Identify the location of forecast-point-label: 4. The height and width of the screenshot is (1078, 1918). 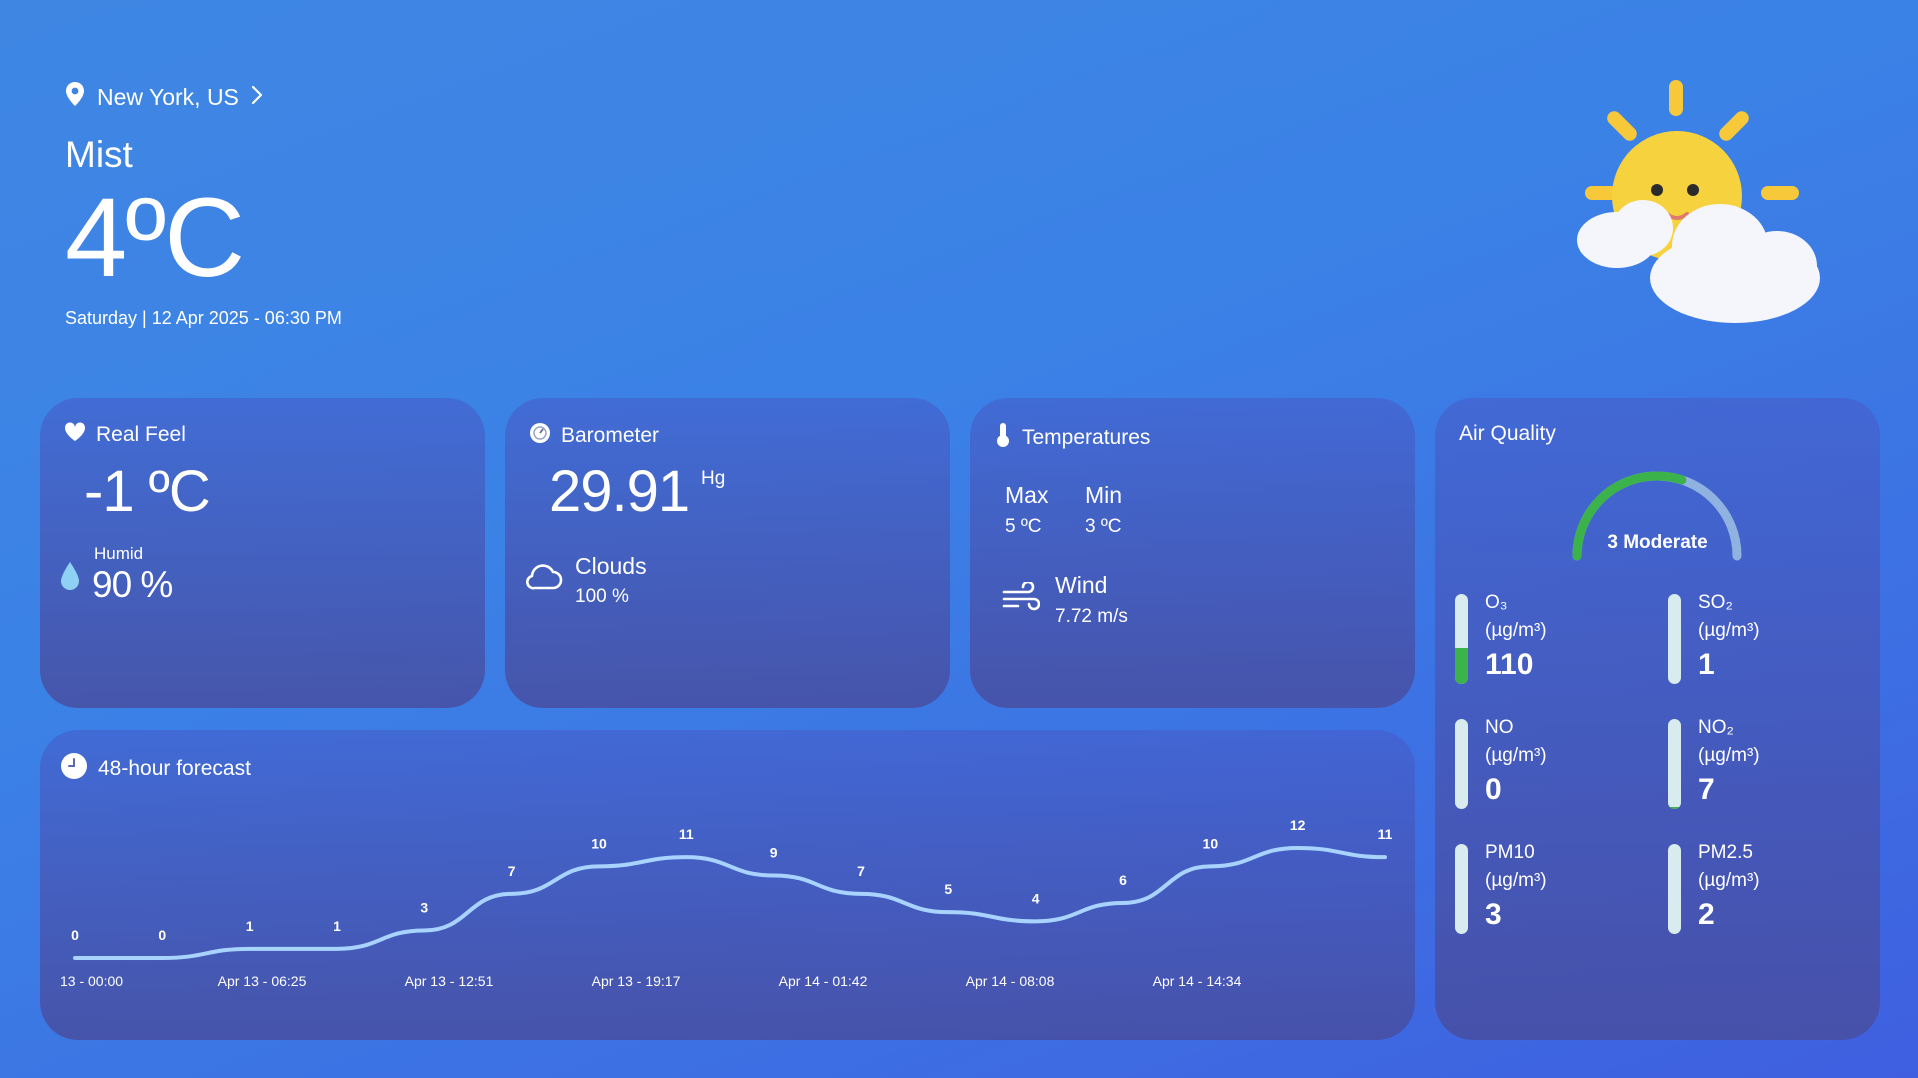
(1036, 898).